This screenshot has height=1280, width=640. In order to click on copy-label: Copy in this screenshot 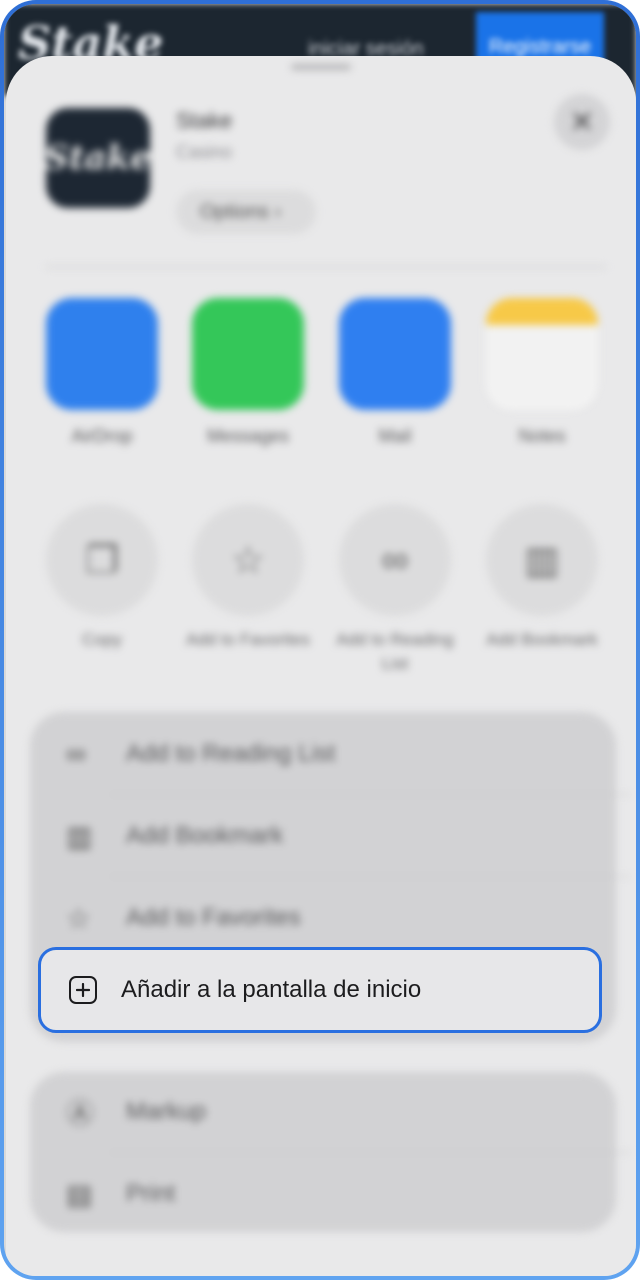, I will do `click(102, 639)`.